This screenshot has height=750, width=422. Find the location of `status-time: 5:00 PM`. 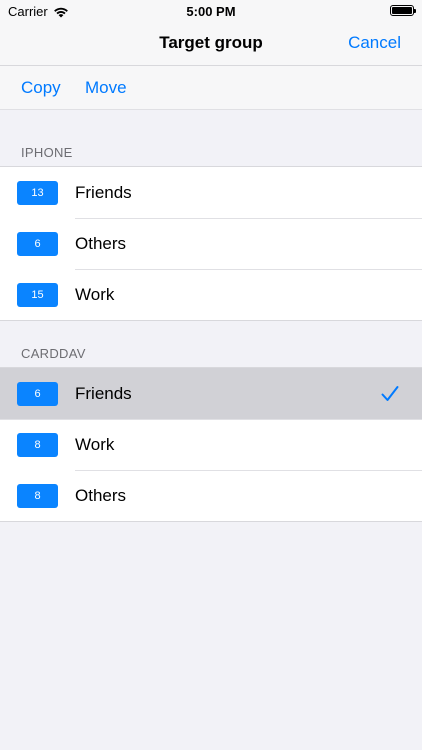

status-time: 5:00 PM is located at coordinates (211, 11).